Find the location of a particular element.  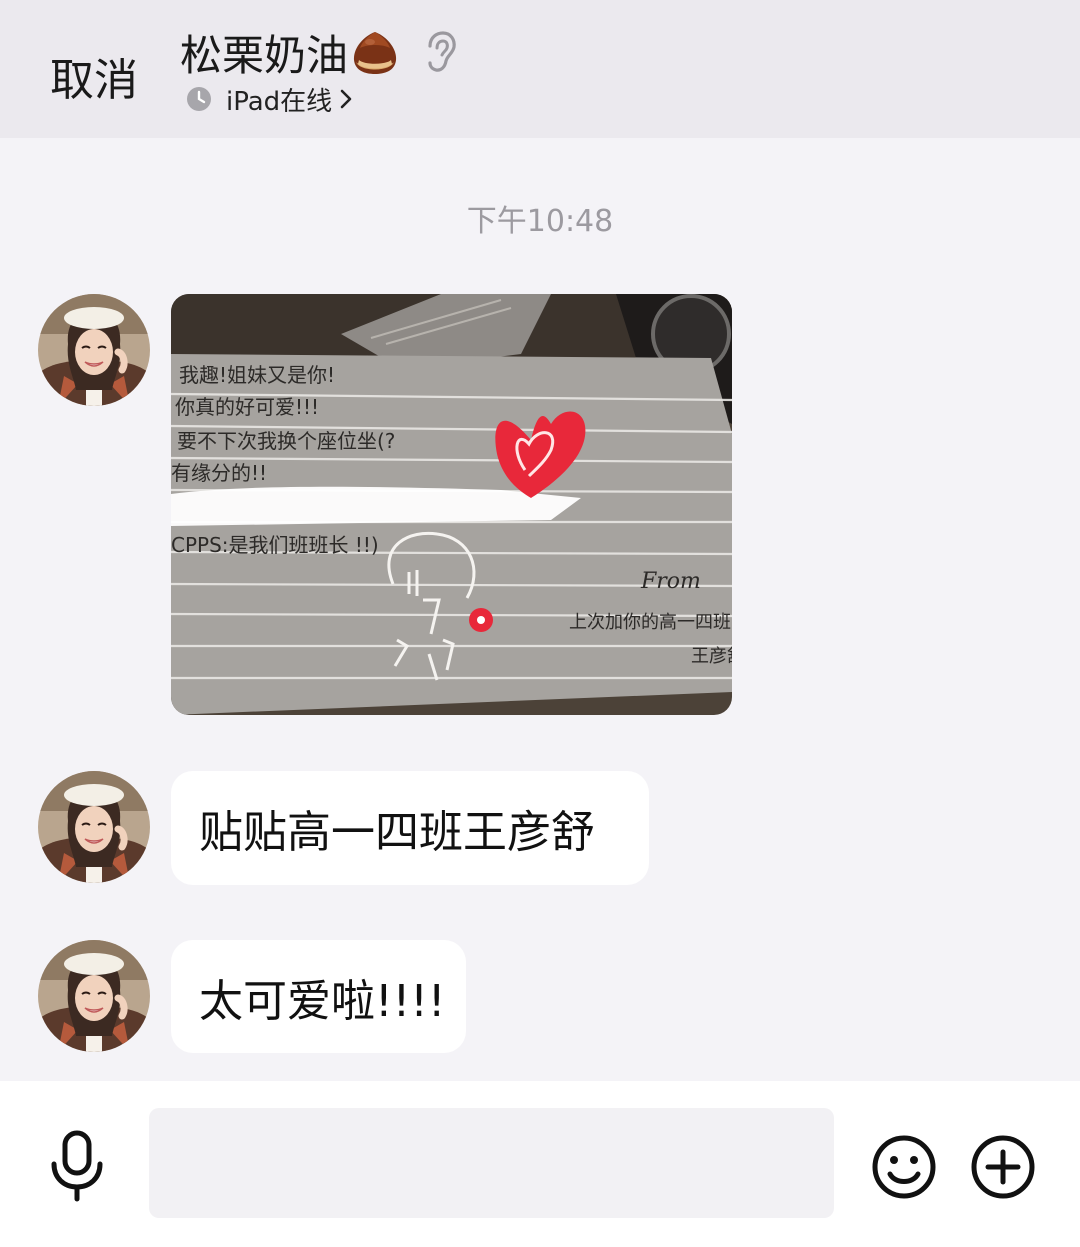

message-input is located at coordinates (491, 1163).